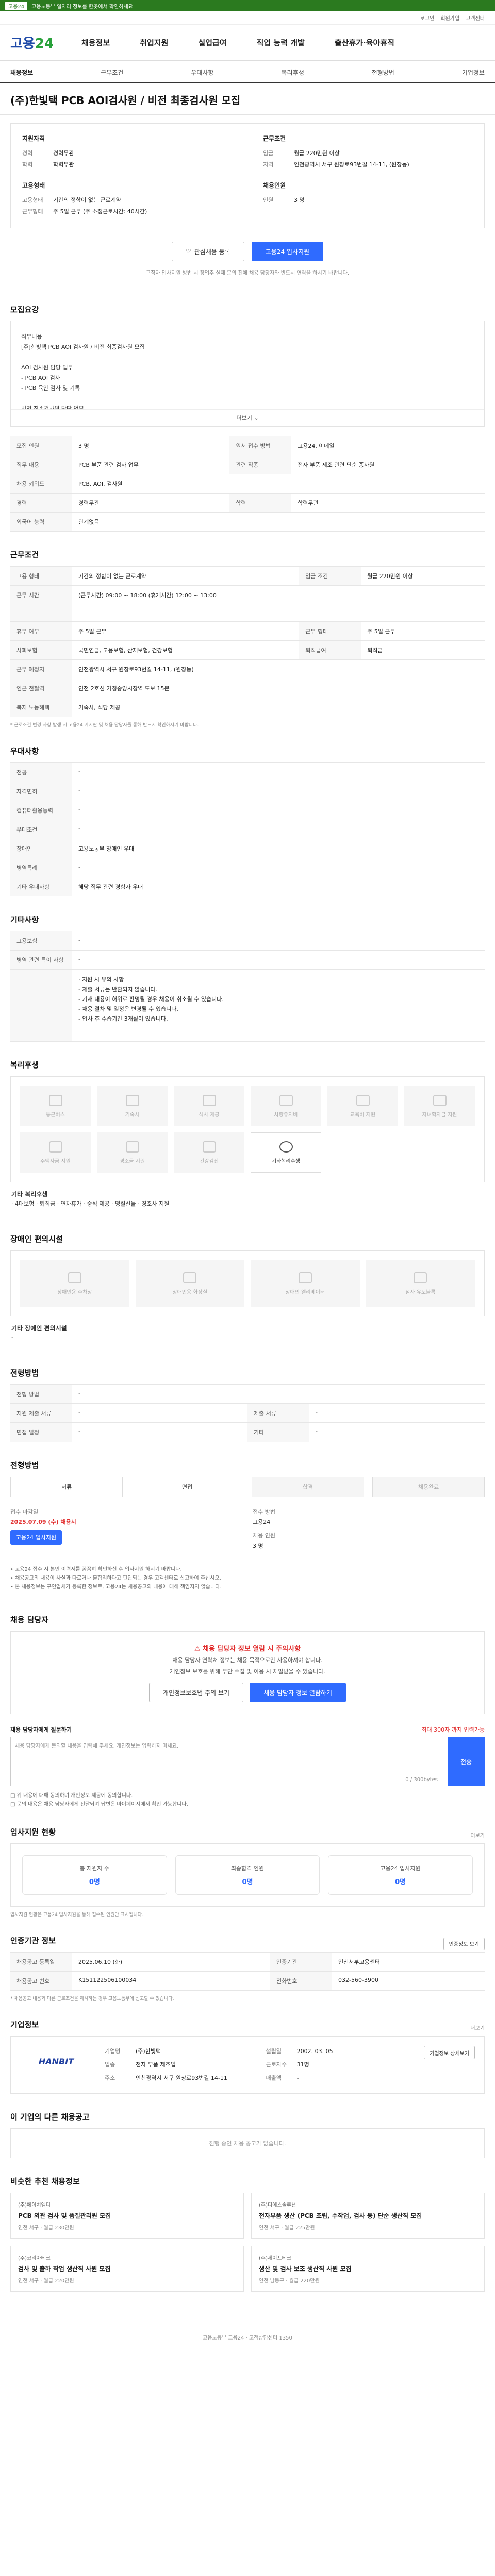  I want to click on summary-heading: 고용형태, so click(33, 185).